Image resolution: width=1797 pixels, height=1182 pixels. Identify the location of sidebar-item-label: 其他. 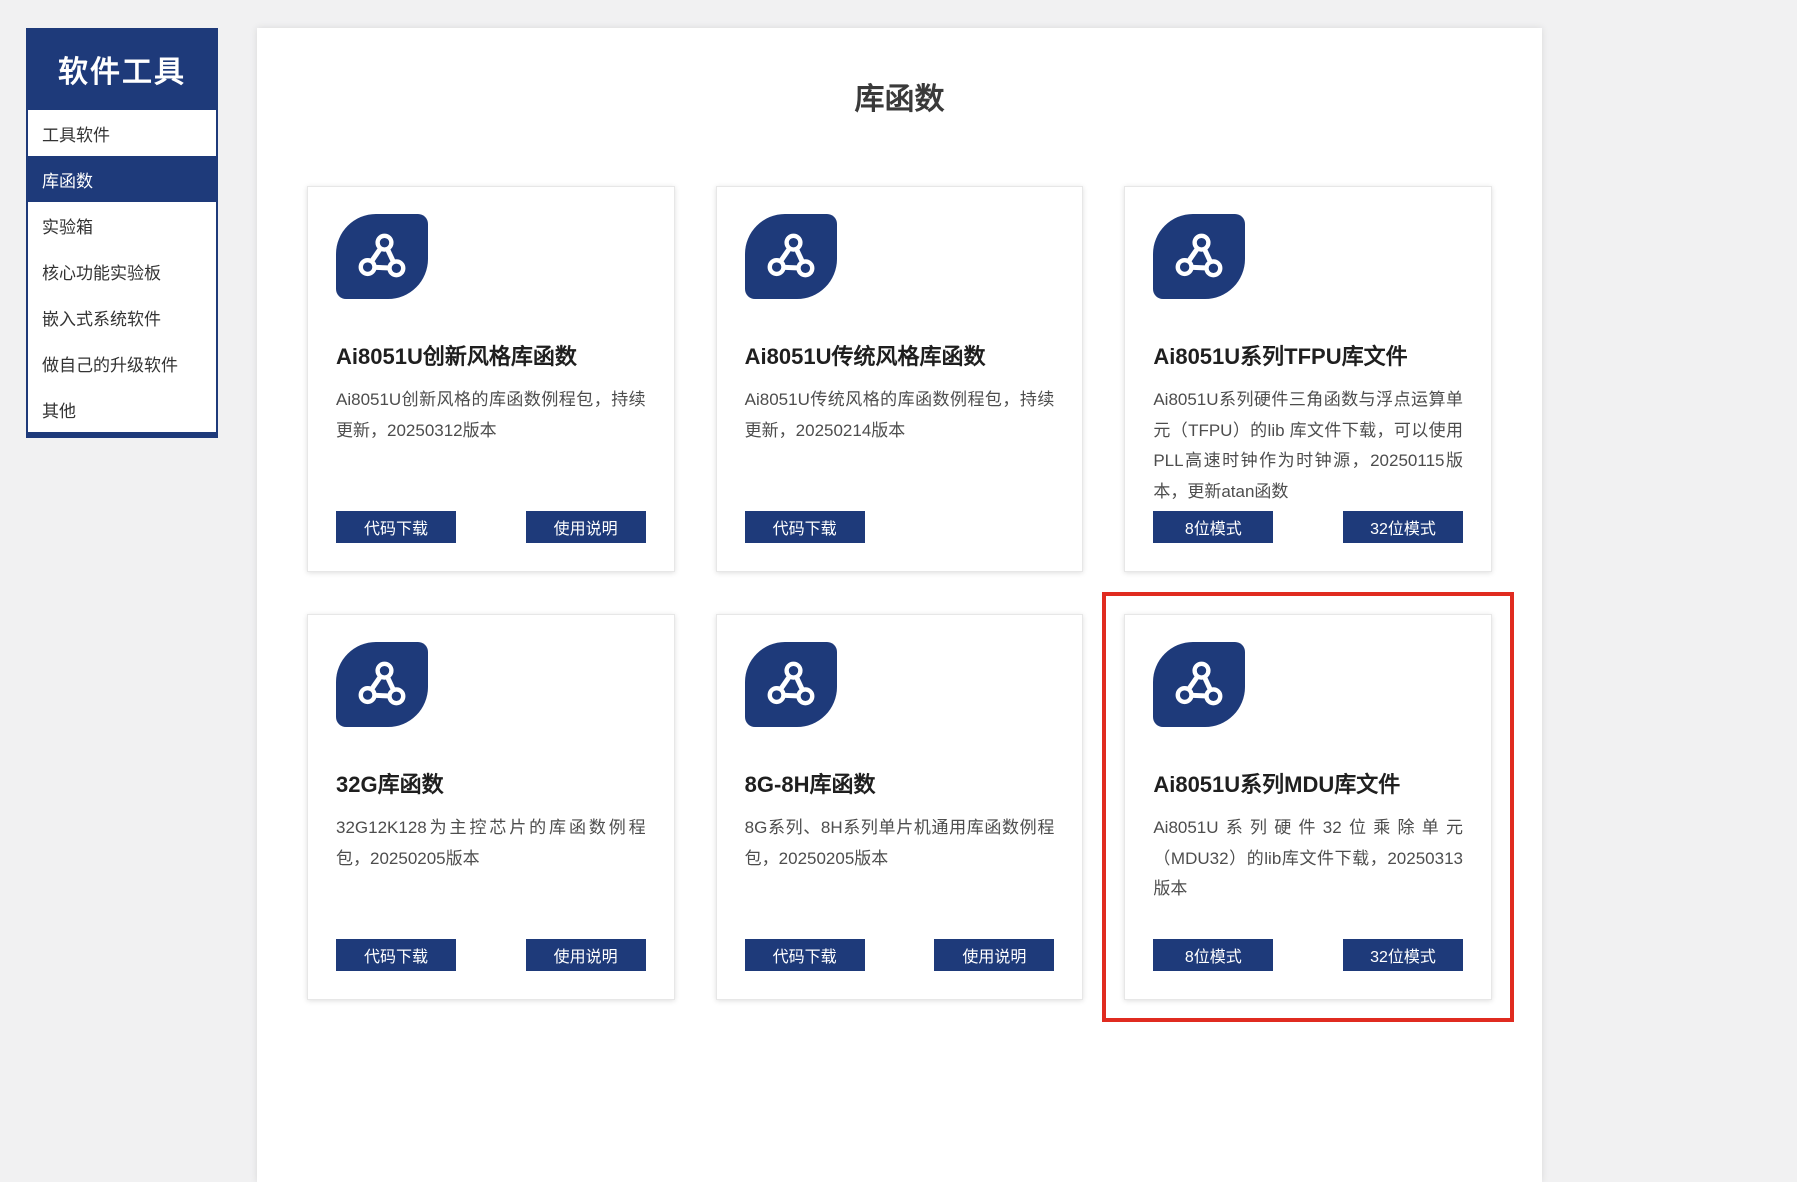
(59, 411).